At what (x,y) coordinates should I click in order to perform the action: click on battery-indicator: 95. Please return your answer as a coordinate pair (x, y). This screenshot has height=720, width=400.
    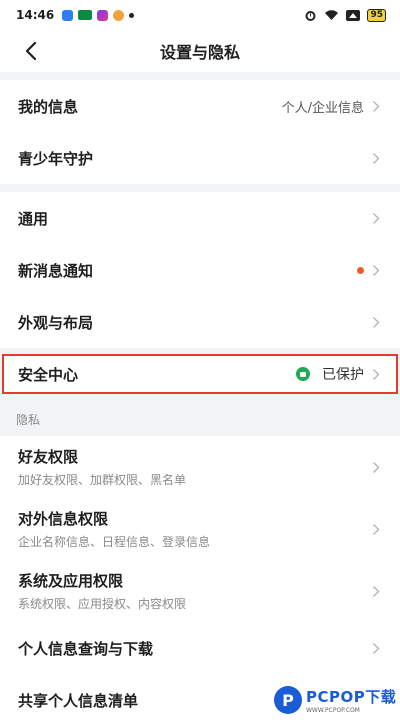
    Looking at the image, I should click on (376, 15).